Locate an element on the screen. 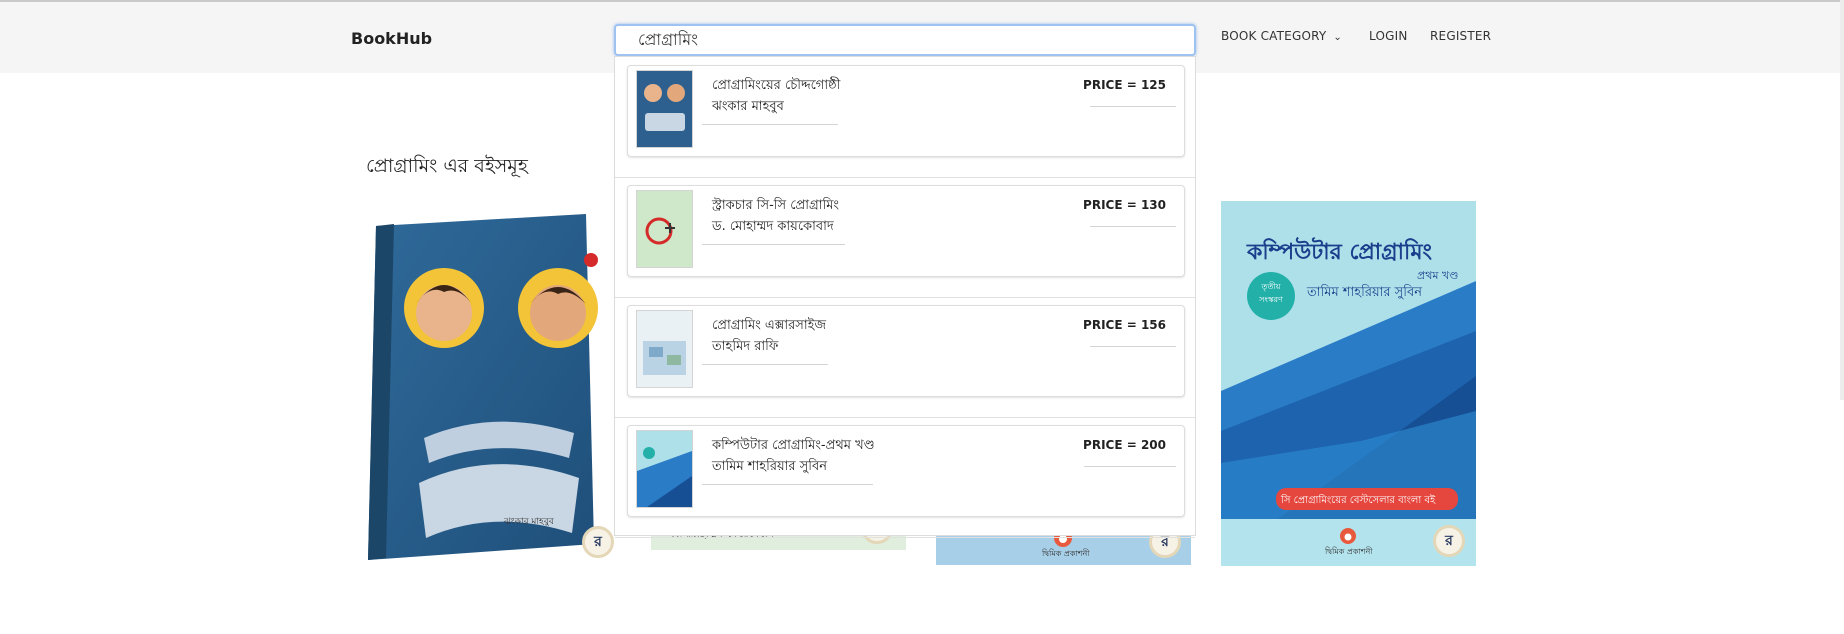 This screenshot has height=634, width=1844. search-box is located at coordinates (905, 40).